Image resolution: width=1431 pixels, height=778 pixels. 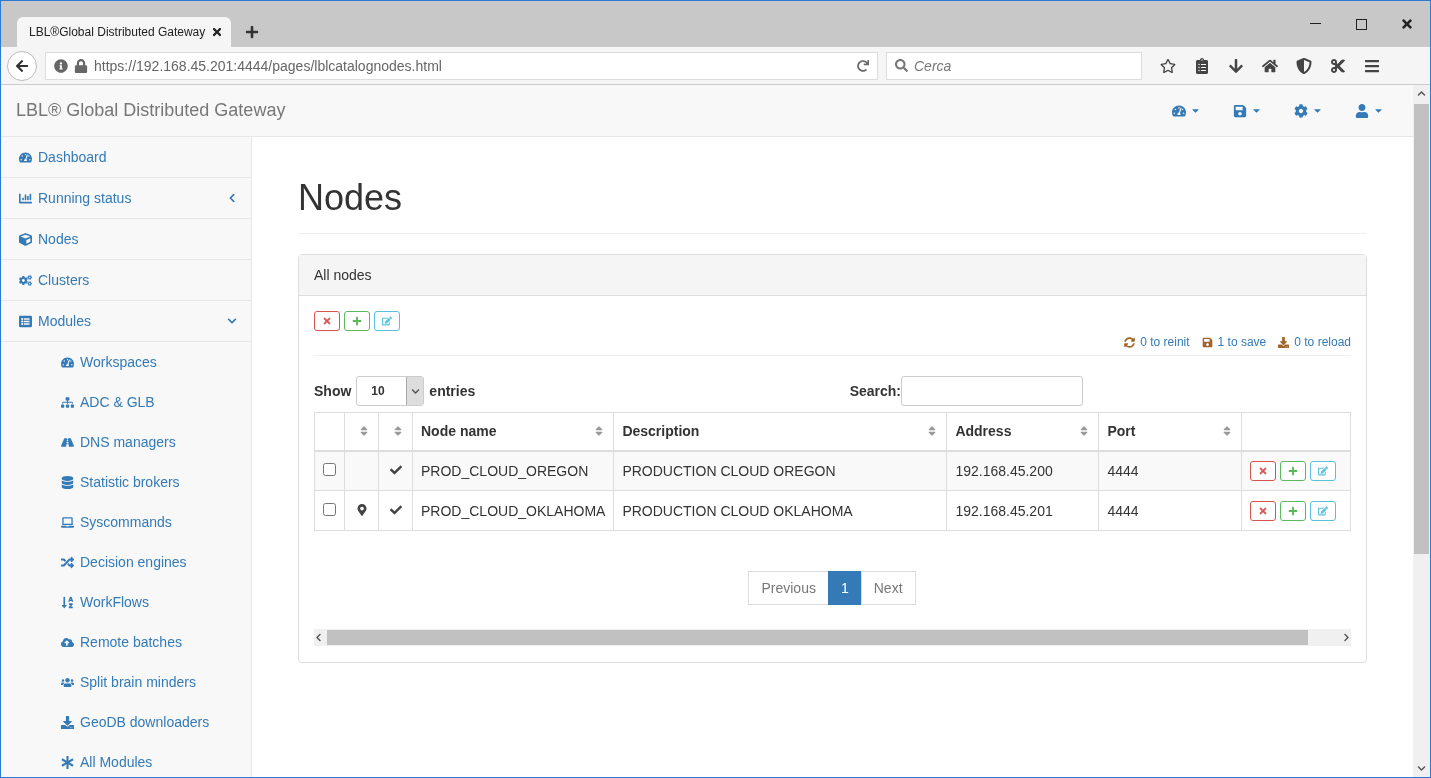 I want to click on sitemap-icon, so click(x=67, y=402).